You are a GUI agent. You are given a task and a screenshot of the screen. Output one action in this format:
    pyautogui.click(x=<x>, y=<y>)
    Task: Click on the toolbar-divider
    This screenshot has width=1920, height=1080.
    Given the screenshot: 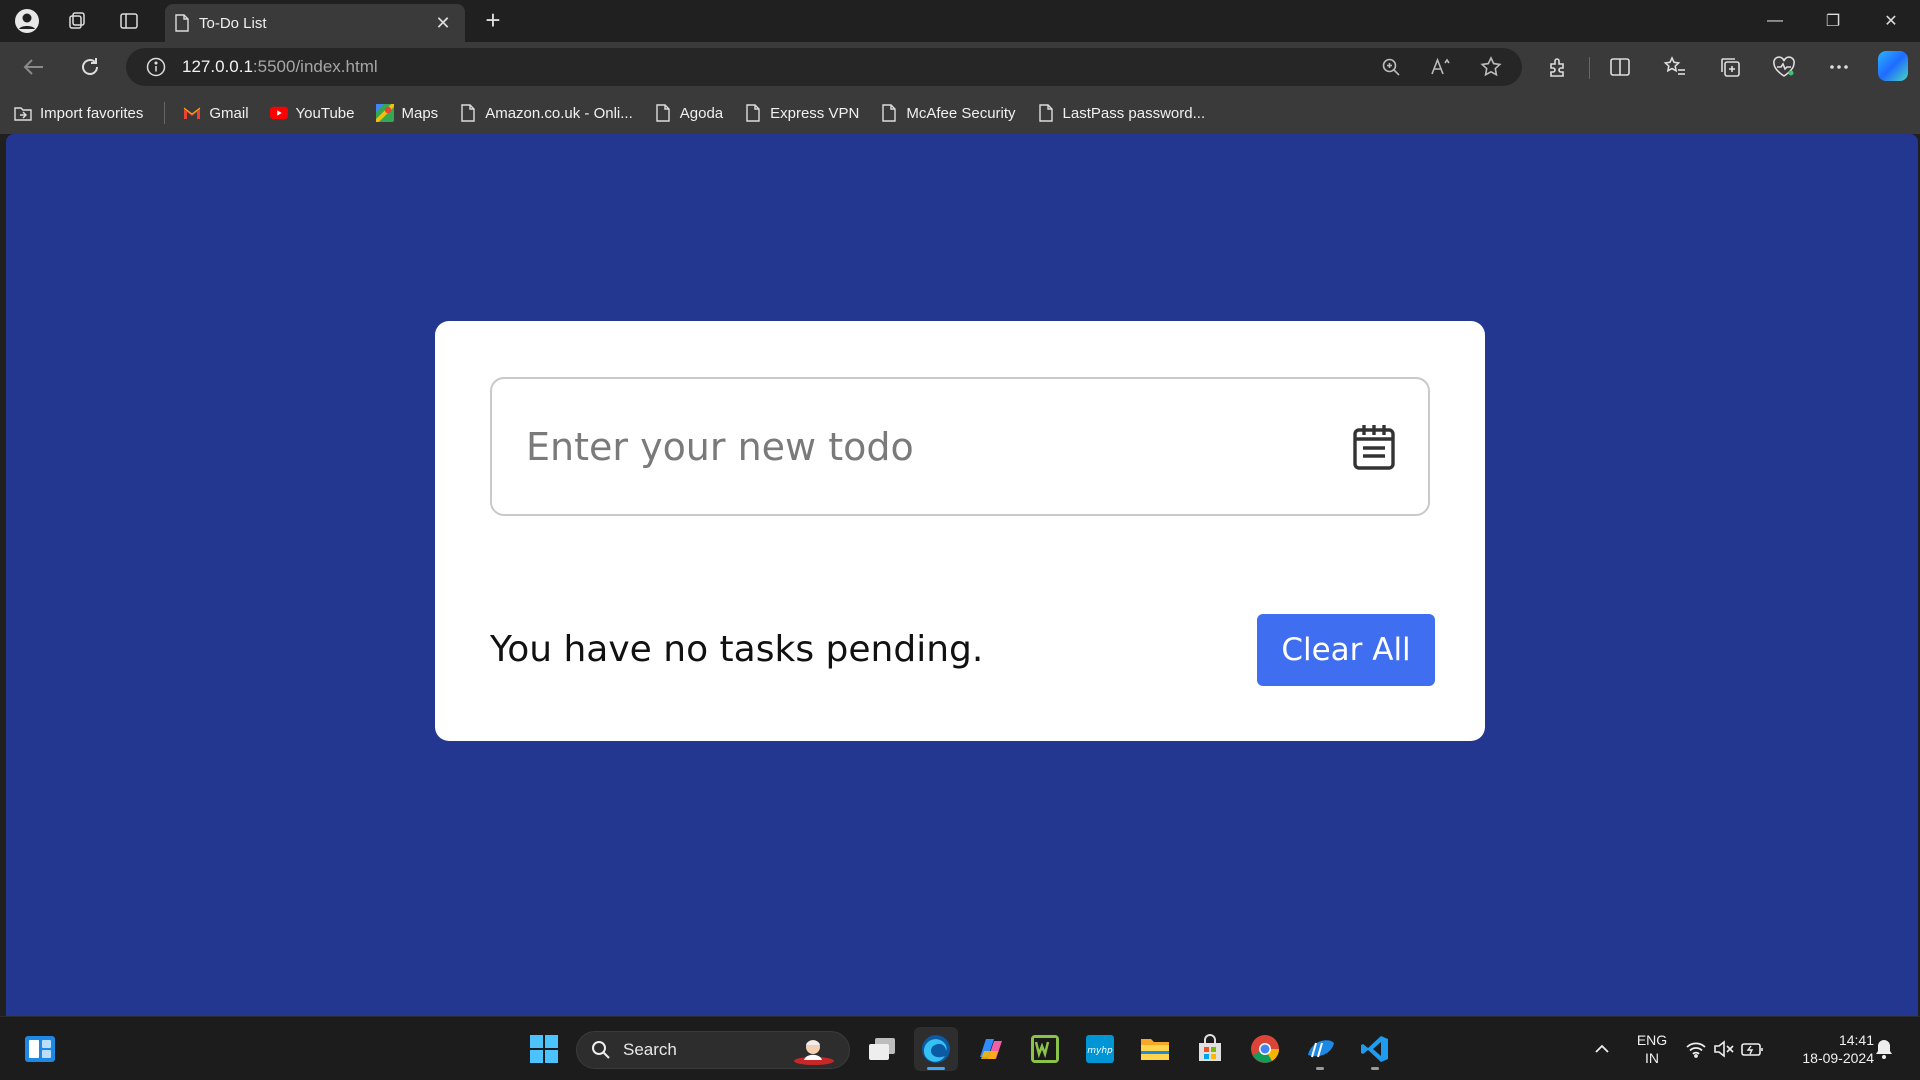 What is the action you would take?
    pyautogui.click(x=1589, y=68)
    